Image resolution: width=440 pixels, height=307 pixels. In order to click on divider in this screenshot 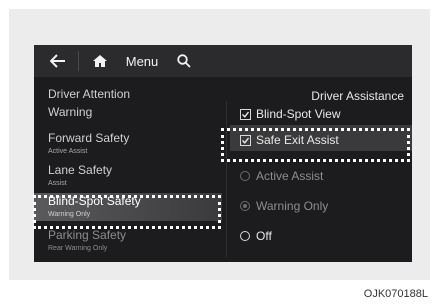, I will do `click(78, 61)`.